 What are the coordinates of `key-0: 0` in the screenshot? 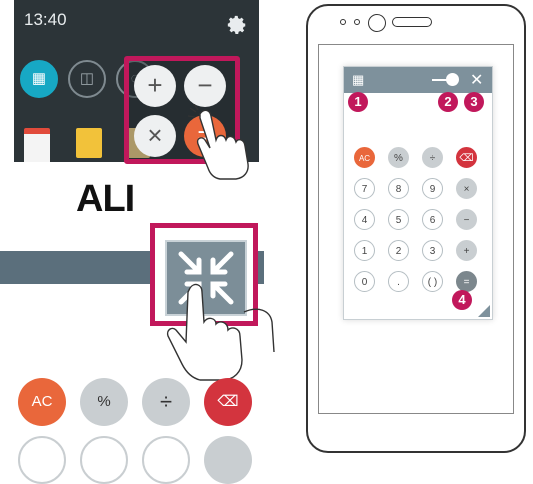 It's located at (364, 281).